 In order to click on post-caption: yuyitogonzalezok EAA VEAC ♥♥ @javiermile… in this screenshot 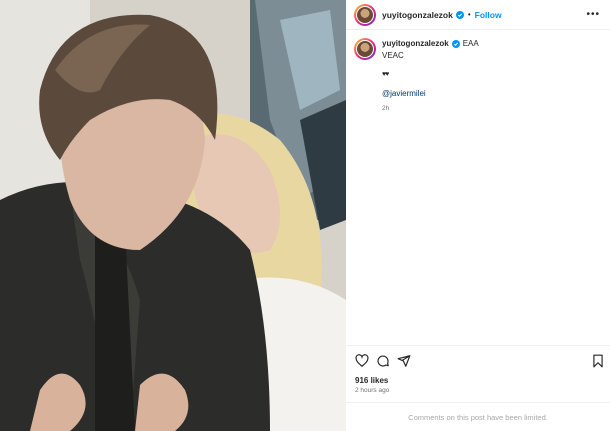, I will do `click(474, 76)`.